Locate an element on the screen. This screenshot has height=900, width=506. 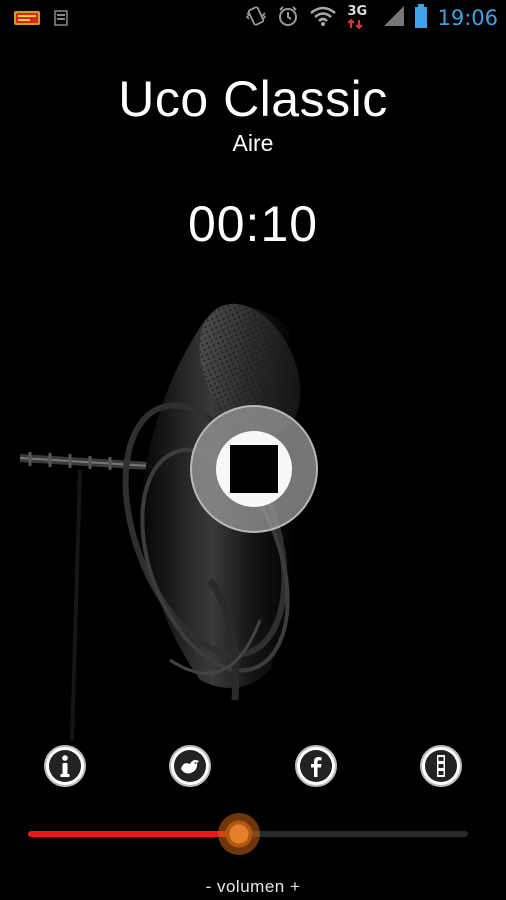
vibrate-icon is located at coordinates (256, 18).